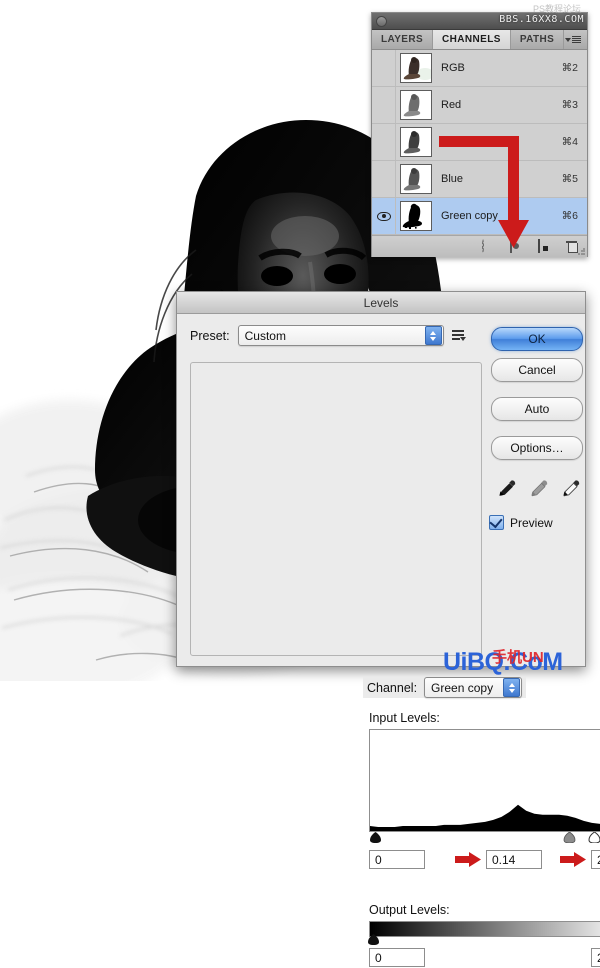  Describe the element at coordinates (452, 179) in the screenshot. I see `channel-name-blue: Blue` at that location.